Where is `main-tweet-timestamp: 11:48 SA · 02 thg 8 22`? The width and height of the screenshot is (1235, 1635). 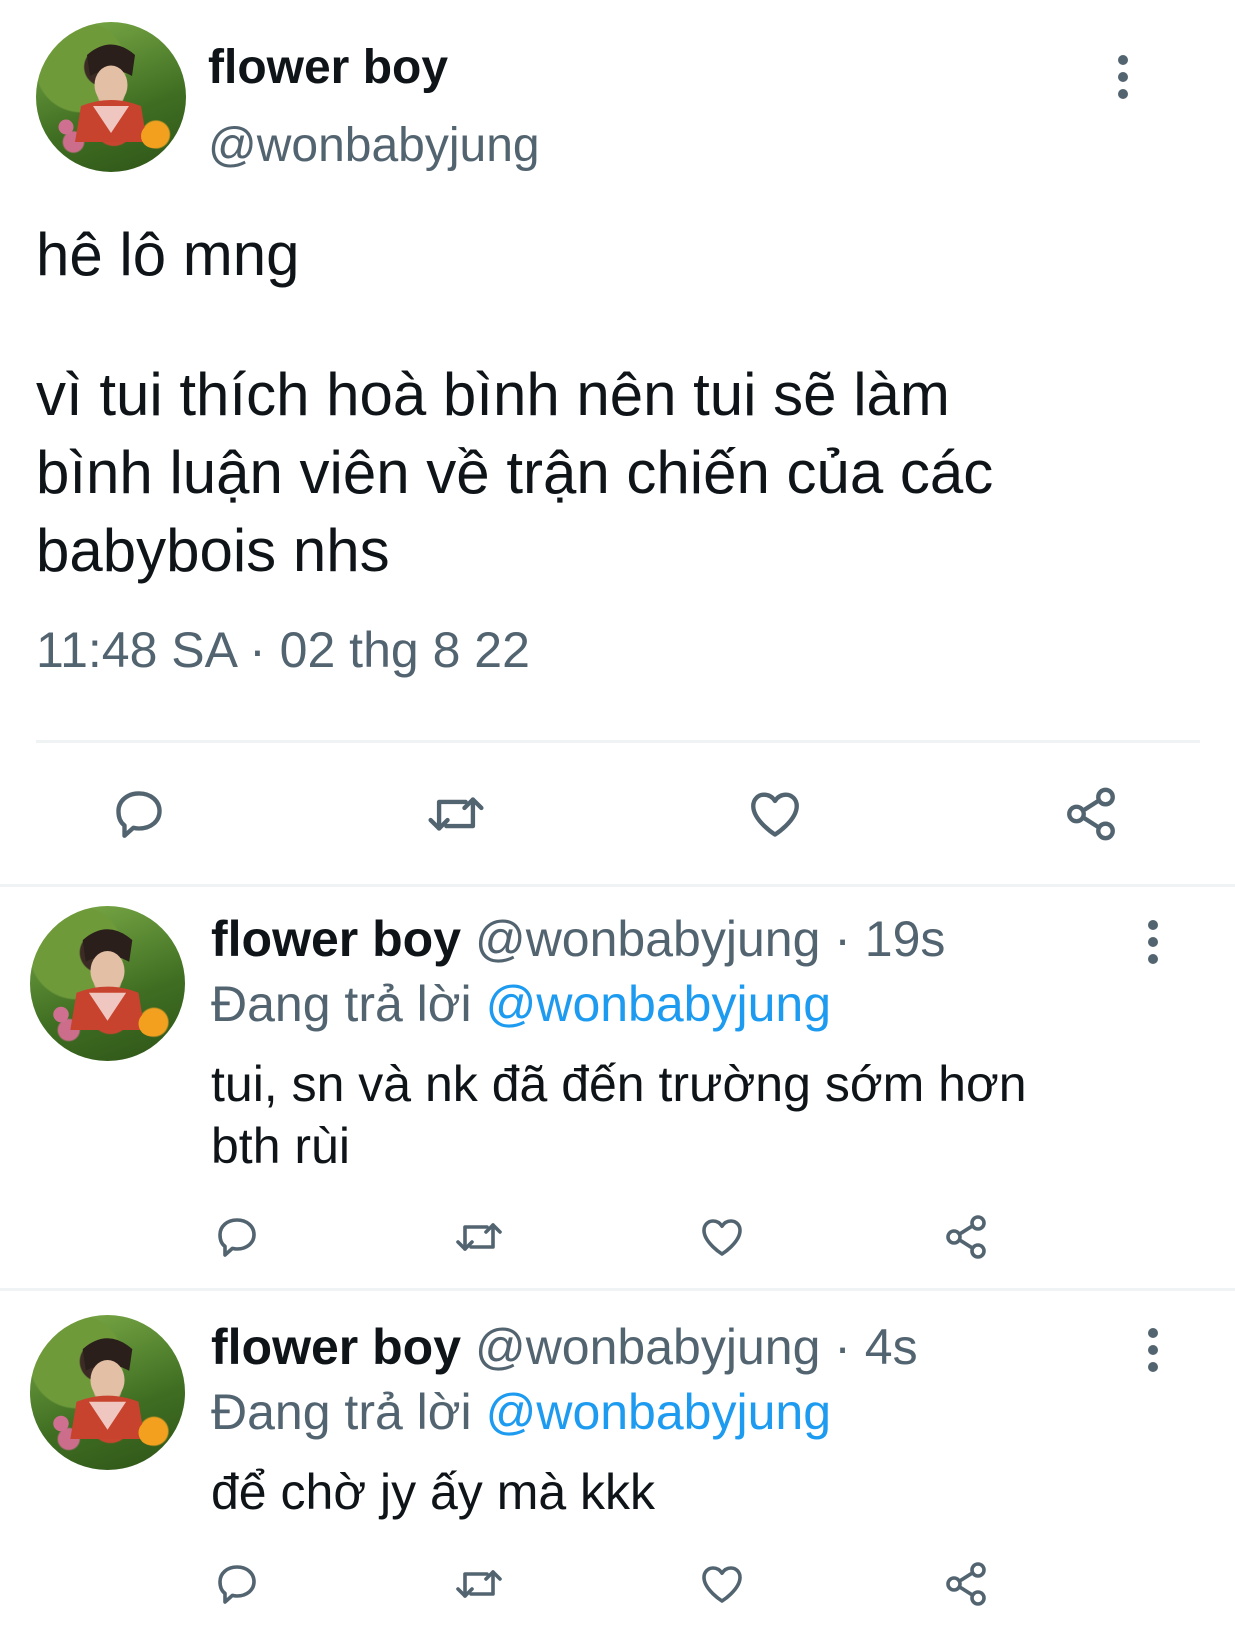
main-tweet-timestamp: 11:48 SA · 02 thg 8 22 is located at coordinates (283, 650).